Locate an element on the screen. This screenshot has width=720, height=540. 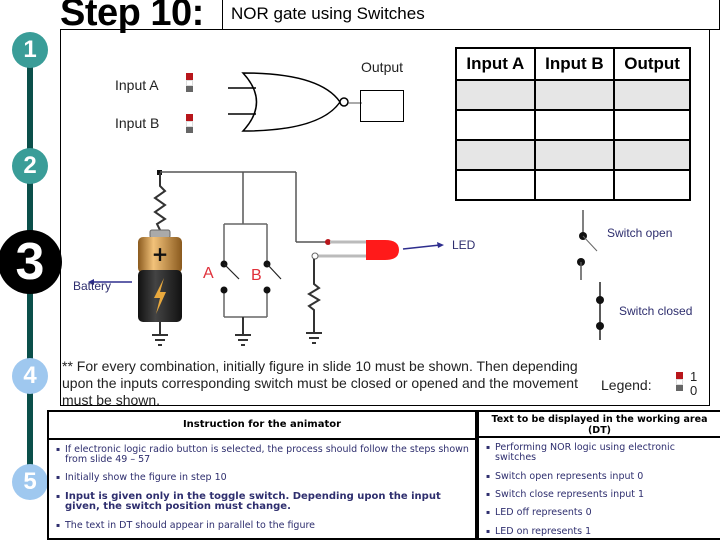
battery-resistor is located at coordinates (160, 202).